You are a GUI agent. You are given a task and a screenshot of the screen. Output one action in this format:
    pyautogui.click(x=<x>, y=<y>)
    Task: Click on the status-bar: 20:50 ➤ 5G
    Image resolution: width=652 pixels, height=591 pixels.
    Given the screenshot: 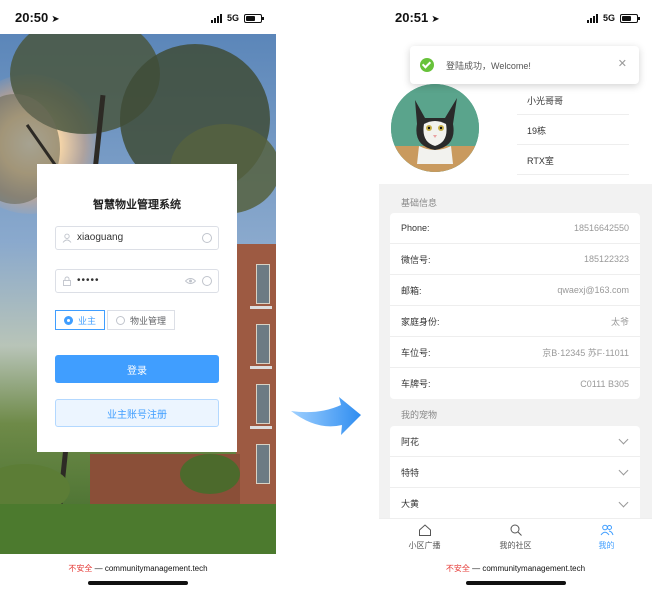 What is the action you would take?
    pyautogui.click(x=138, y=17)
    